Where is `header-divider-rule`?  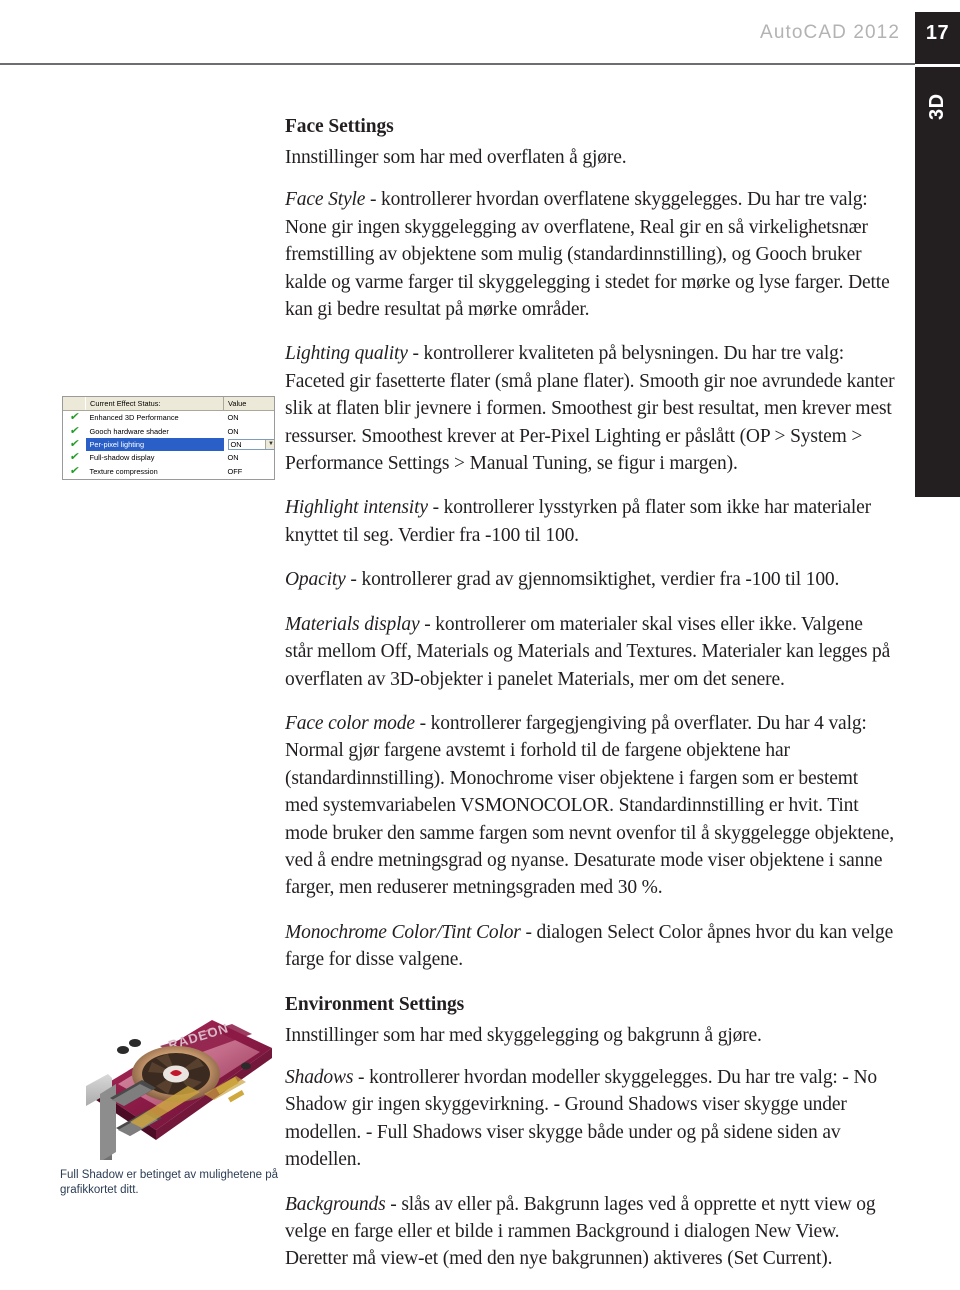
header-divider-rule is located at coordinates (457, 64).